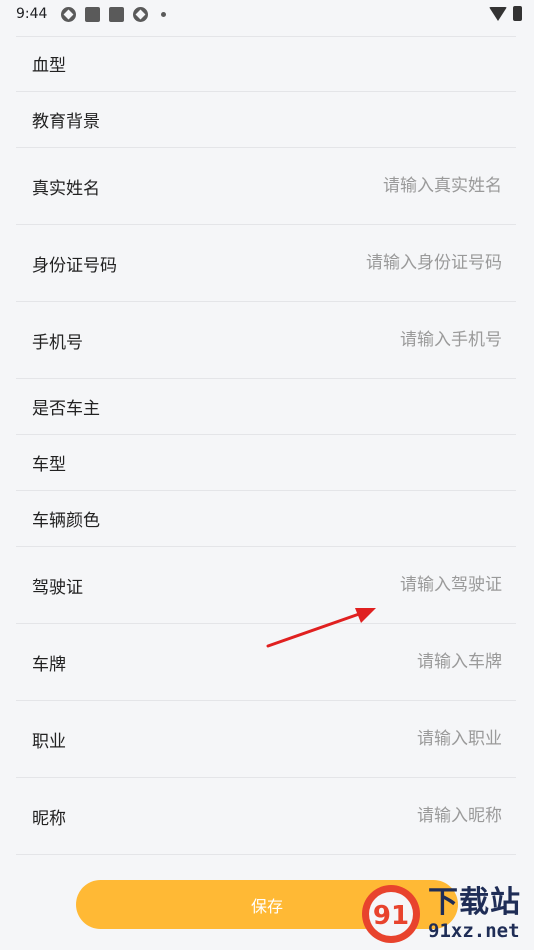 This screenshot has height=950, width=534. I want to click on watermark-text: 下载站 91xz.net, so click(474, 913).